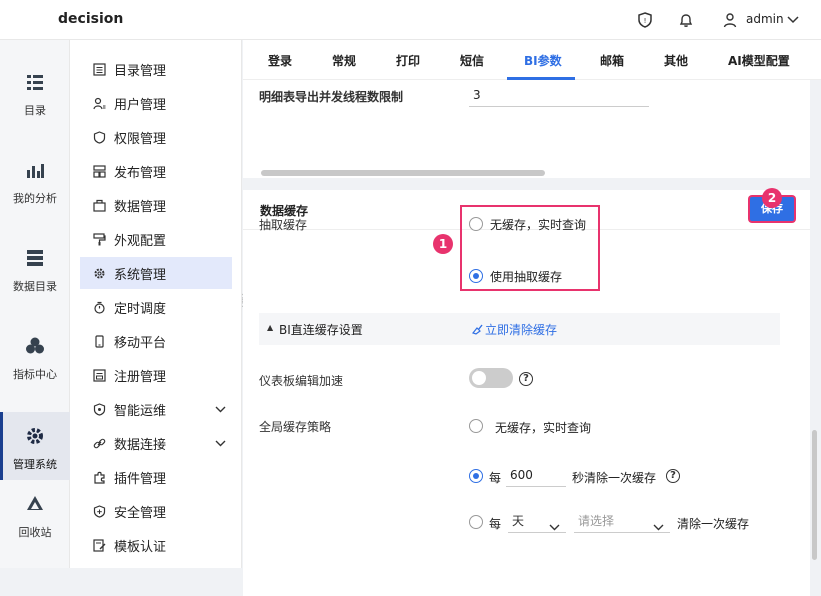 The image size is (821, 596). I want to click on bell-icon, so click(686, 20).